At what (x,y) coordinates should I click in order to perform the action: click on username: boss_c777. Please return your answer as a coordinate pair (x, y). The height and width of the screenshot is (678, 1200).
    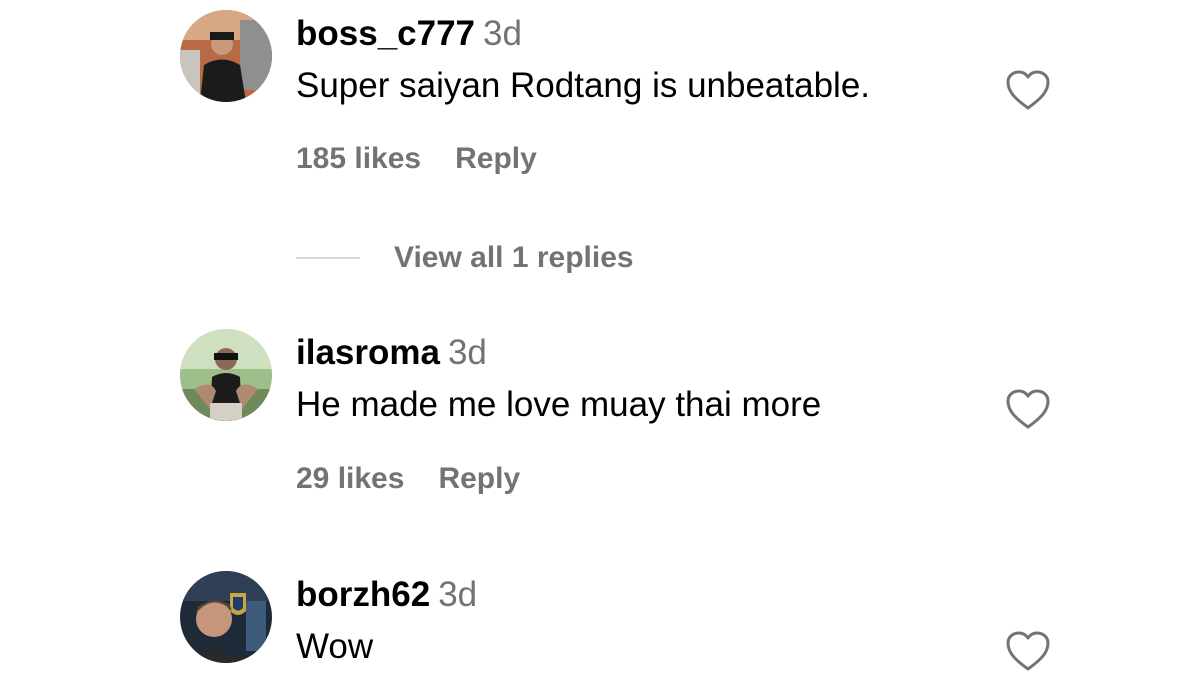
    Looking at the image, I should click on (385, 33).